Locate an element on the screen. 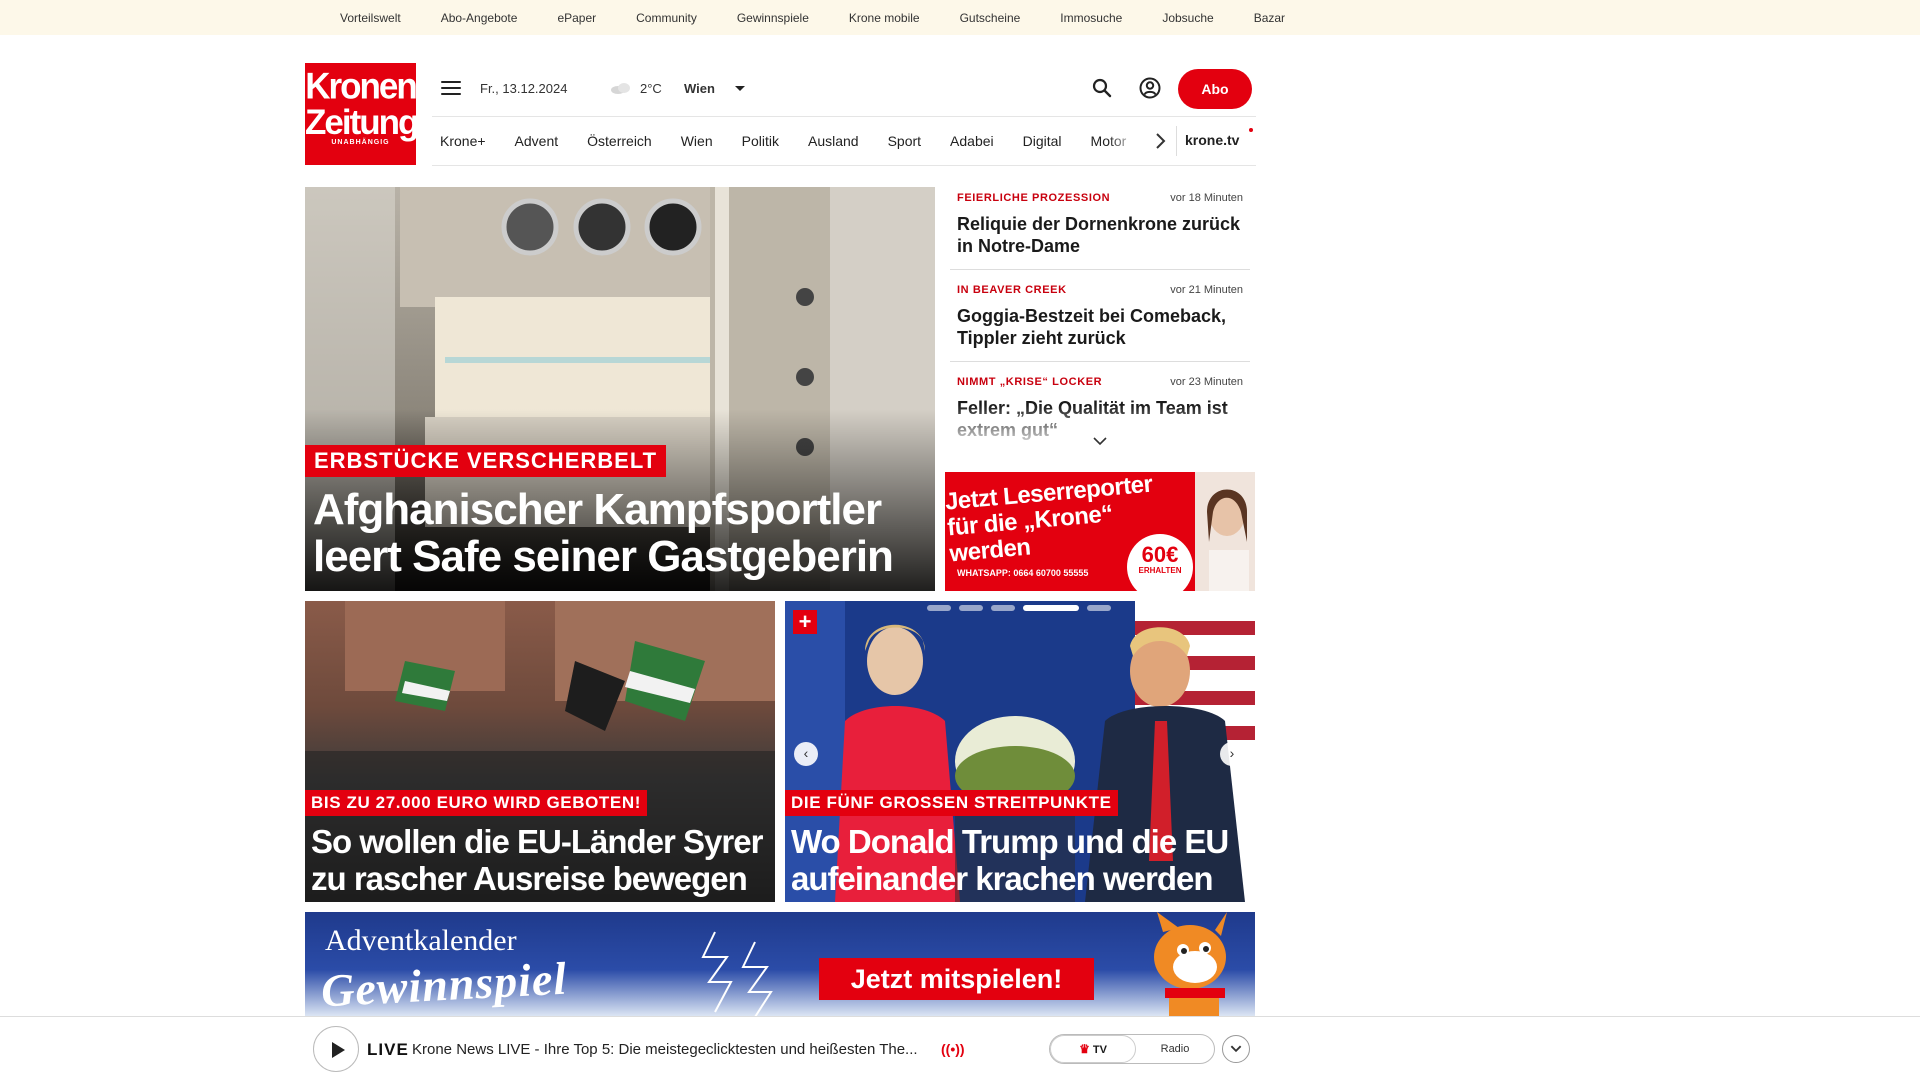  nav-item: Adabei is located at coordinates (972, 141).